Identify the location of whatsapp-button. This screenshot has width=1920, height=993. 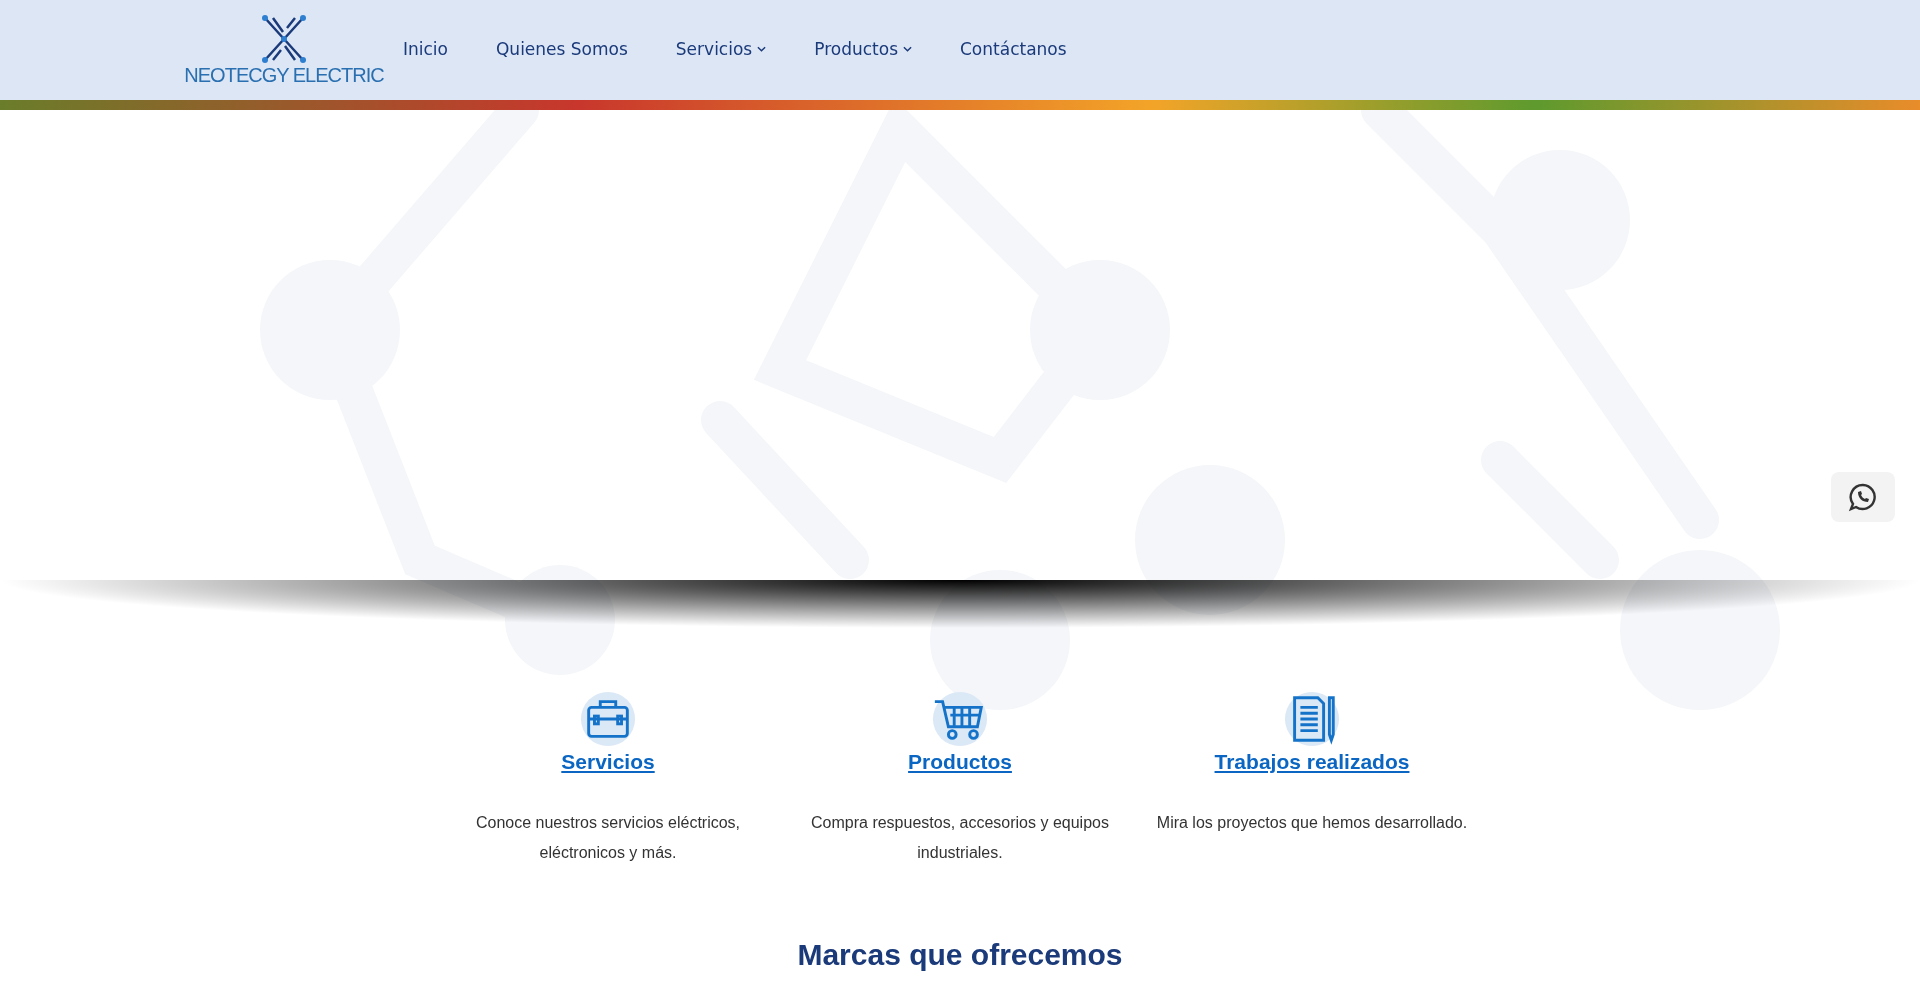
(1863, 497).